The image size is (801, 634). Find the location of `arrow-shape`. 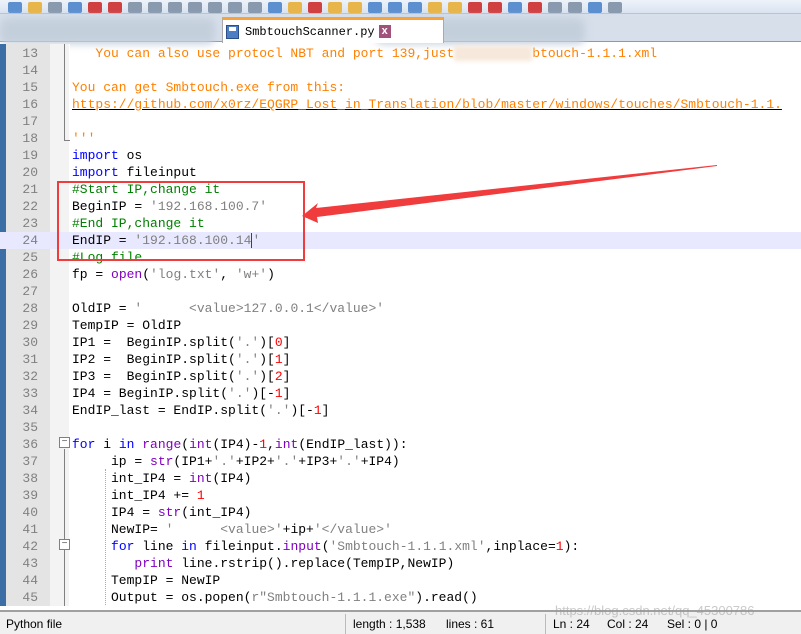

arrow-shape is located at coordinates (509, 194).